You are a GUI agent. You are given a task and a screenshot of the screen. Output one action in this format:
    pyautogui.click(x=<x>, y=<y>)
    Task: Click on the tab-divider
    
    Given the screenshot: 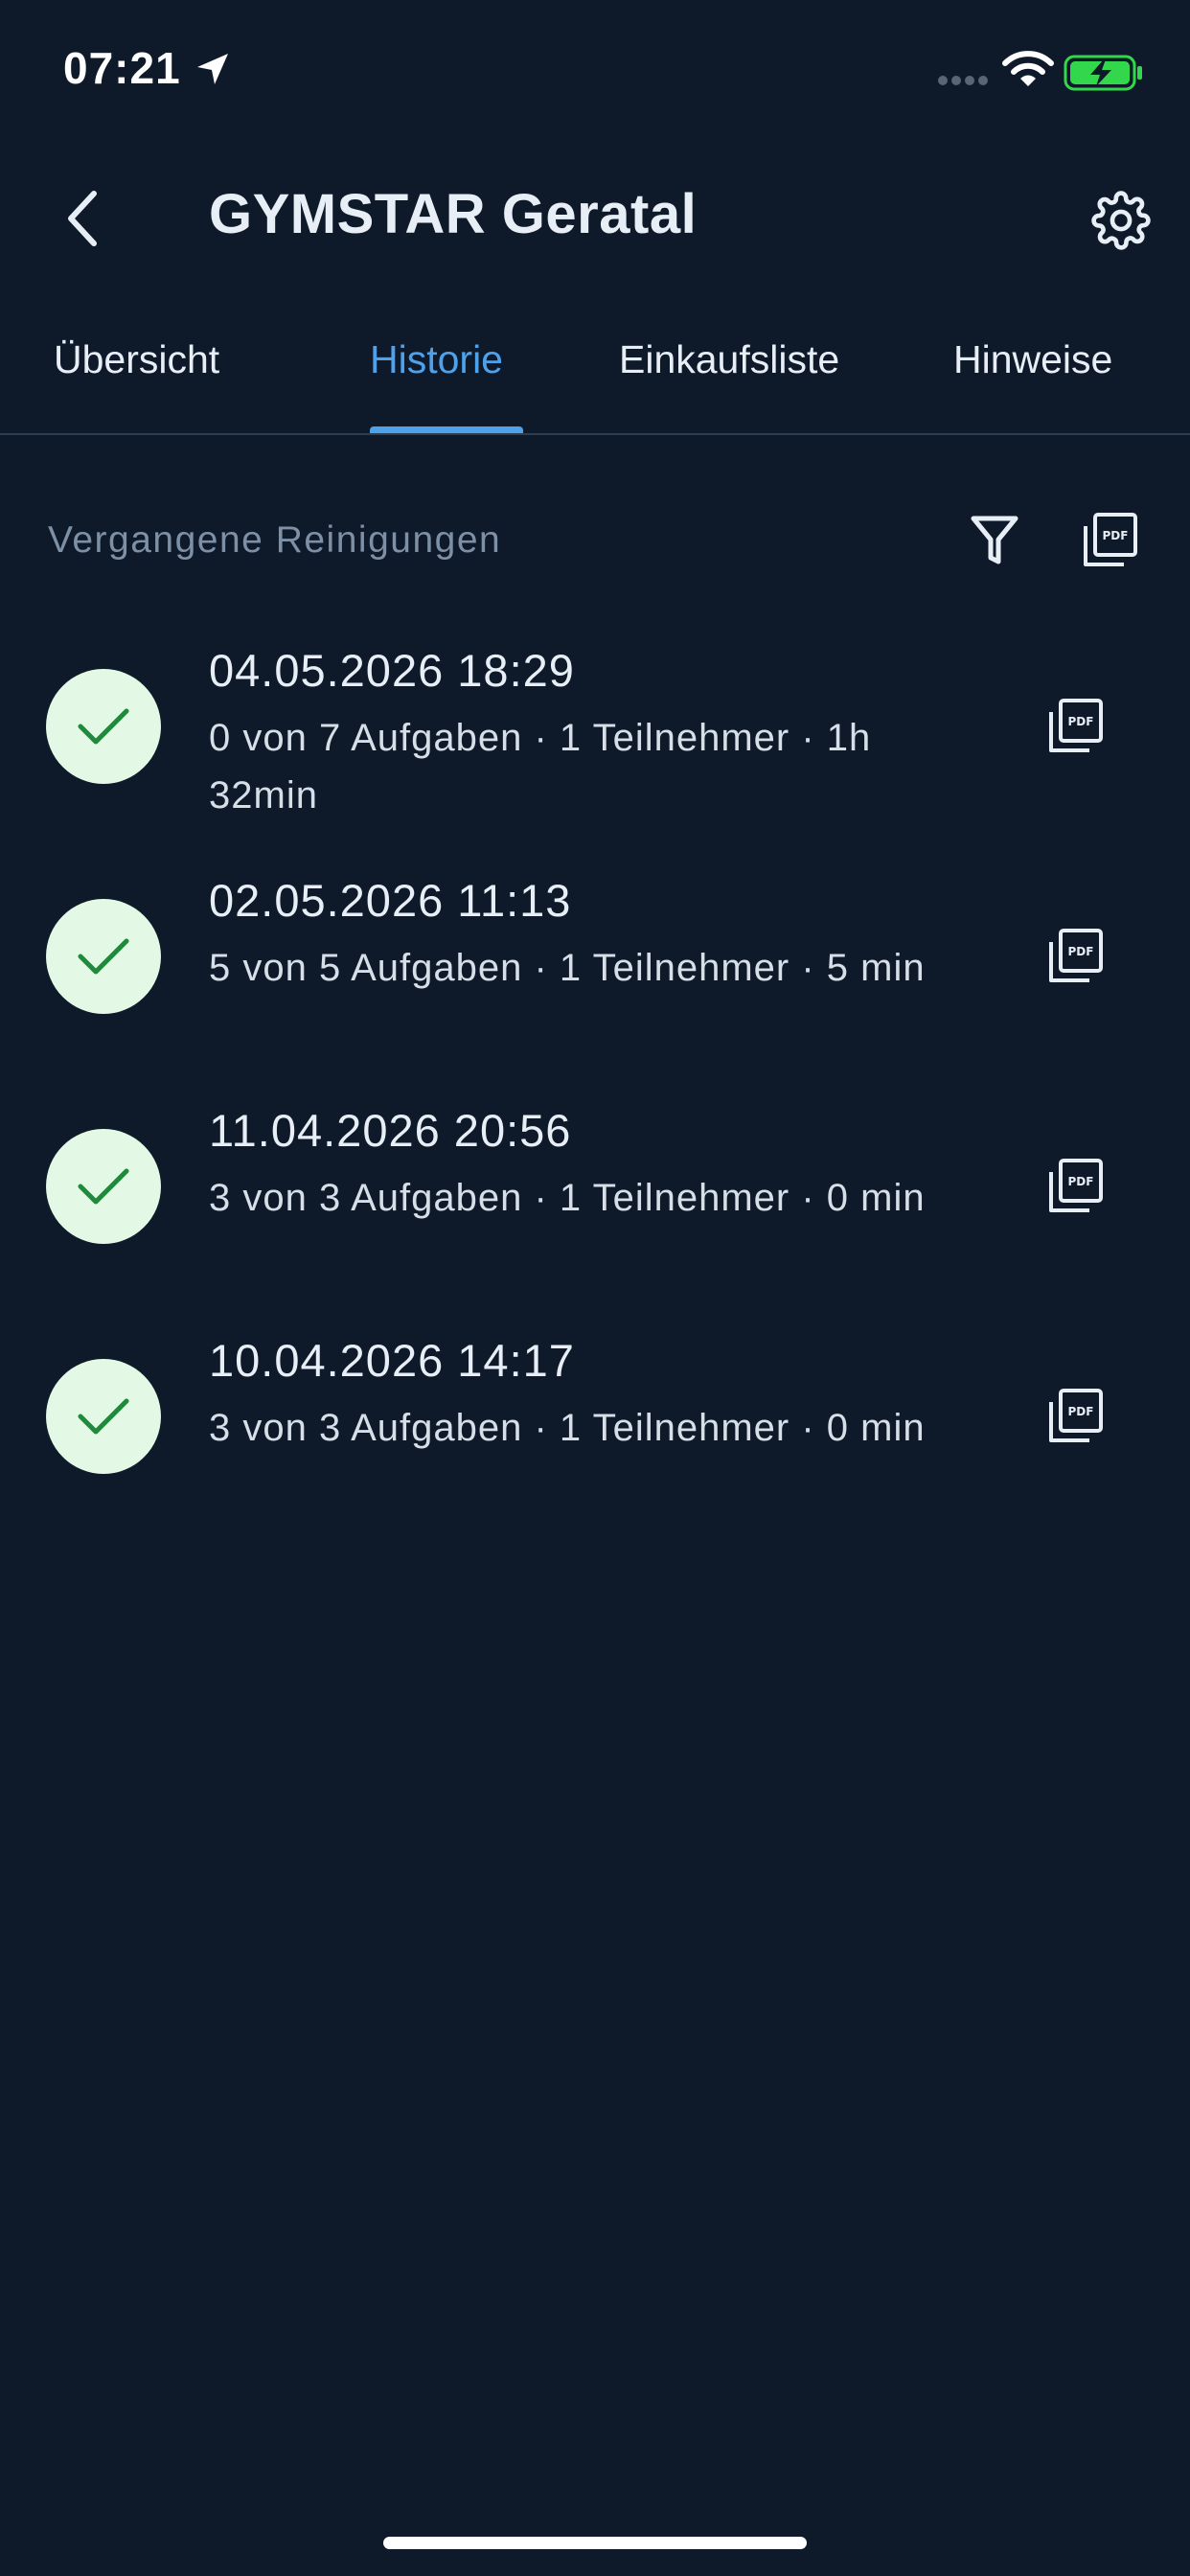 What is the action you would take?
    pyautogui.click(x=595, y=434)
    